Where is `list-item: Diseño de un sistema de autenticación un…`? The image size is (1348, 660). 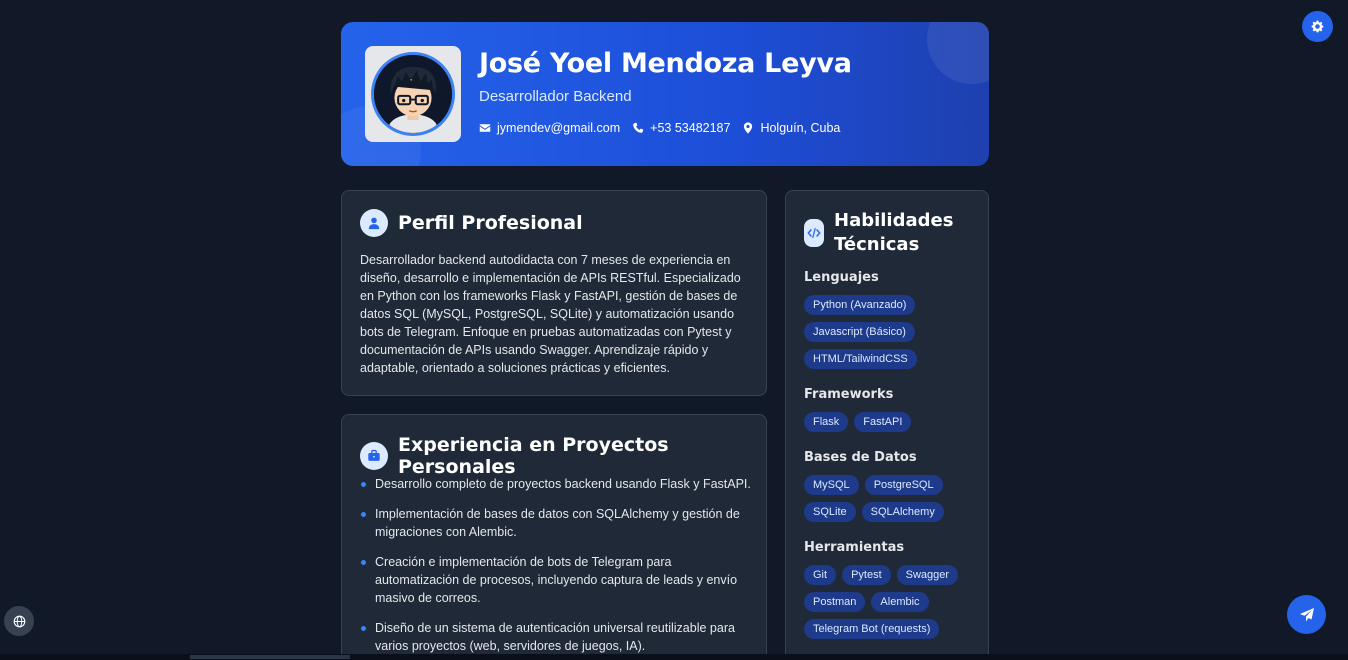
list-item: Diseño de un sistema de autenticación un… is located at coordinates (556, 637).